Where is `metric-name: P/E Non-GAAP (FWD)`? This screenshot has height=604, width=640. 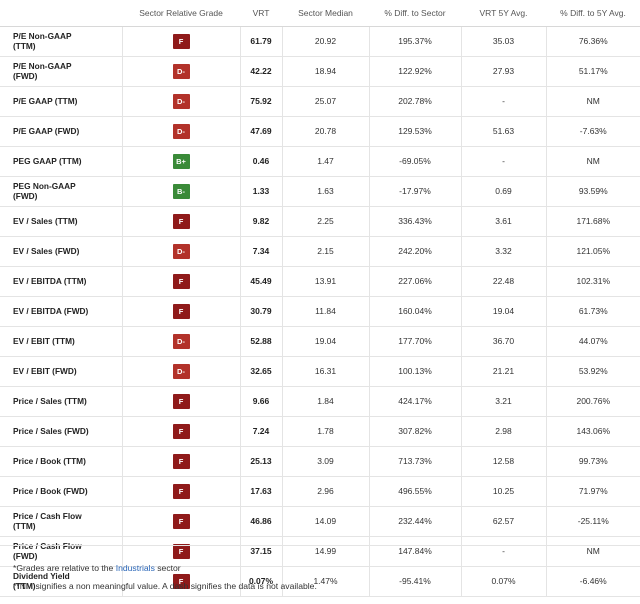 metric-name: P/E Non-GAAP (FWD) is located at coordinates (61, 71).